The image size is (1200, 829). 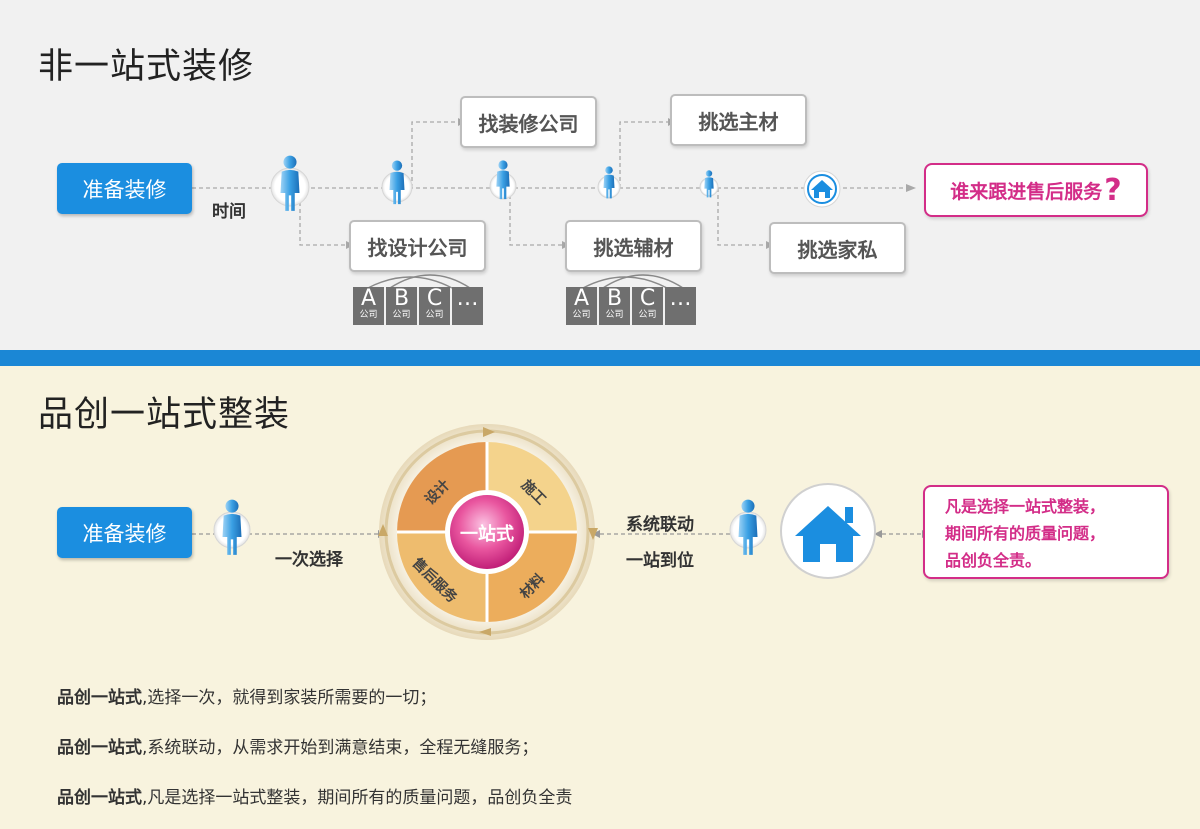 I want to click on summary-line-3: 品创一站式,凡是选择一站式整装，期间所有的质量问题，品创负全责, so click(x=315, y=798).